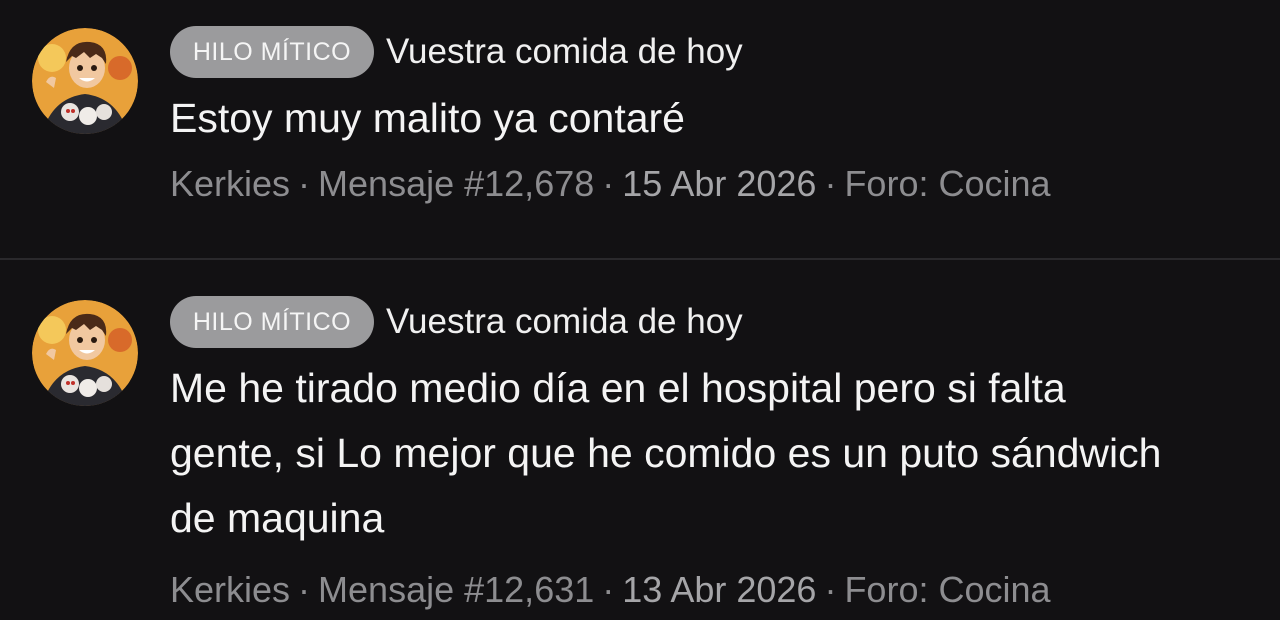 This screenshot has height=620, width=1280. Describe the element at coordinates (719, 589) in the screenshot. I see `post-date: 13 Abr 2026` at that location.